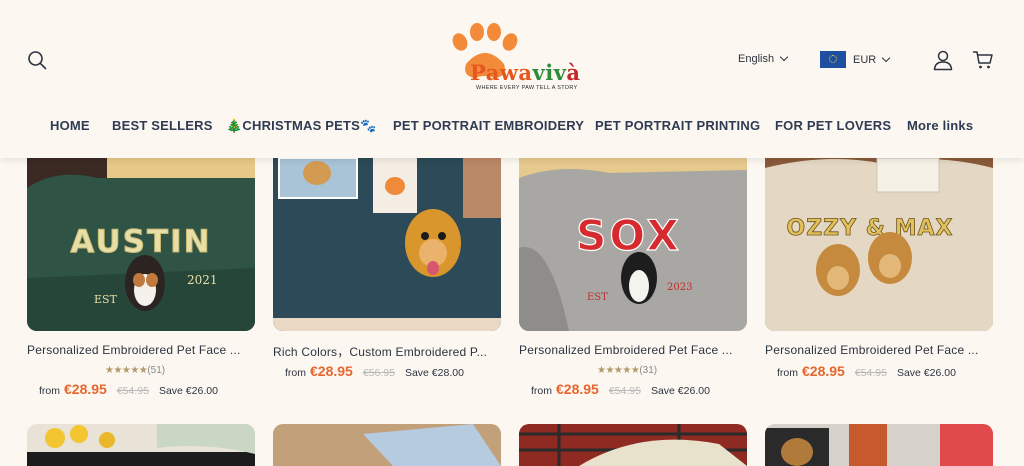 This screenshot has height=466, width=1024. I want to click on review-count: (31), so click(648, 370).